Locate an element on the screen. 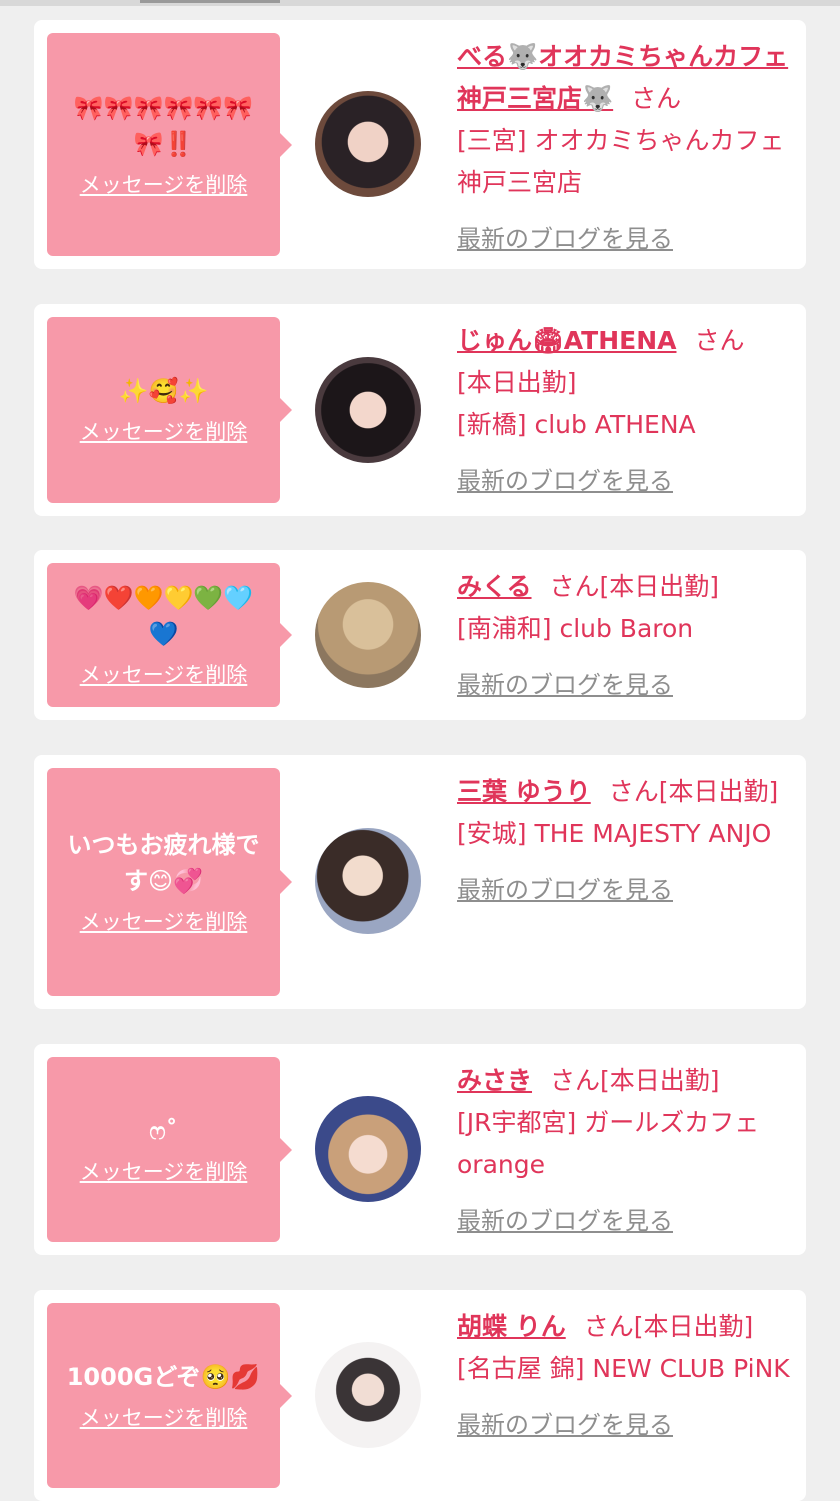  cast-name-link: べる🐺オオカミちゃんカフェ神戸三宮店🐺 is located at coordinates (622, 77).